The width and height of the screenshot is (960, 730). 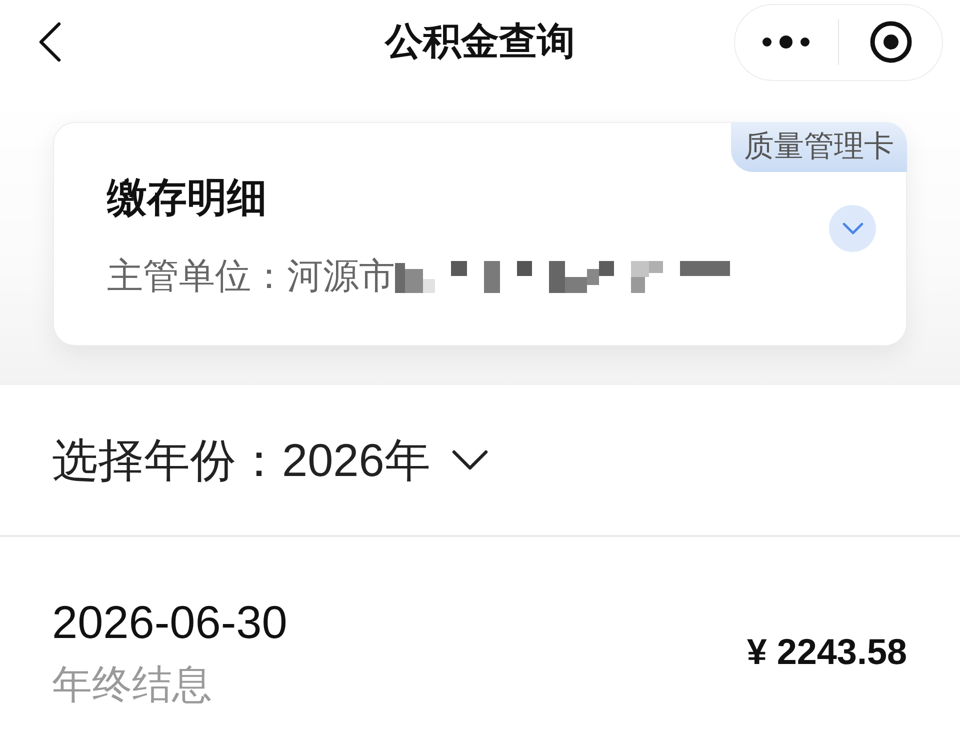 I want to click on expand-button, so click(x=852, y=228).